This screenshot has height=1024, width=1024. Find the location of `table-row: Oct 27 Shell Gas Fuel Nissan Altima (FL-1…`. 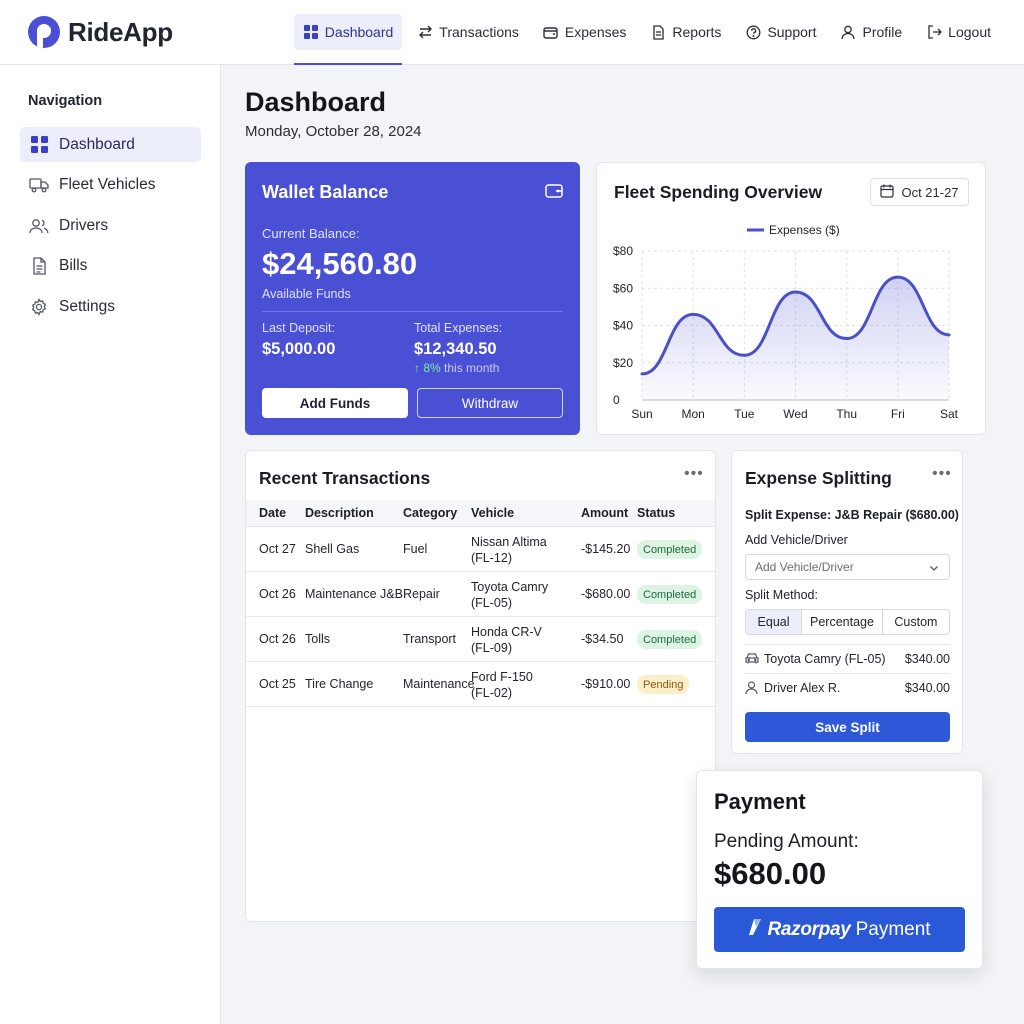

table-row: Oct 27 Shell Gas Fuel Nissan Altima (FL-1… is located at coordinates (480, 549).